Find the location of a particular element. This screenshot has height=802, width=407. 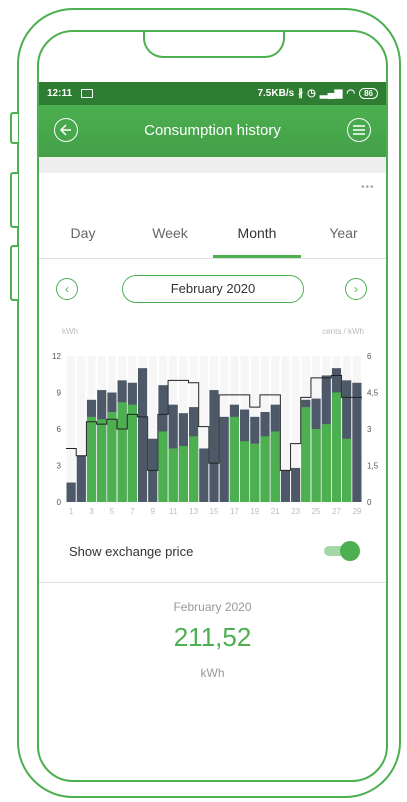

network-speed: 7.5KB/s is located at coordinates (276, 93).